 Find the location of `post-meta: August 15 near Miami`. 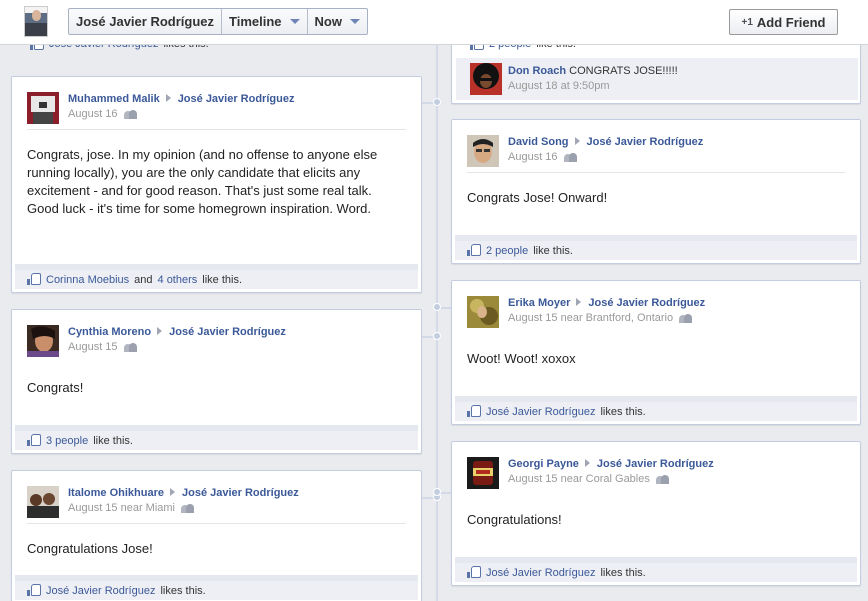

post-meta: August 15 near Miami is located at coordinates (183, 508).